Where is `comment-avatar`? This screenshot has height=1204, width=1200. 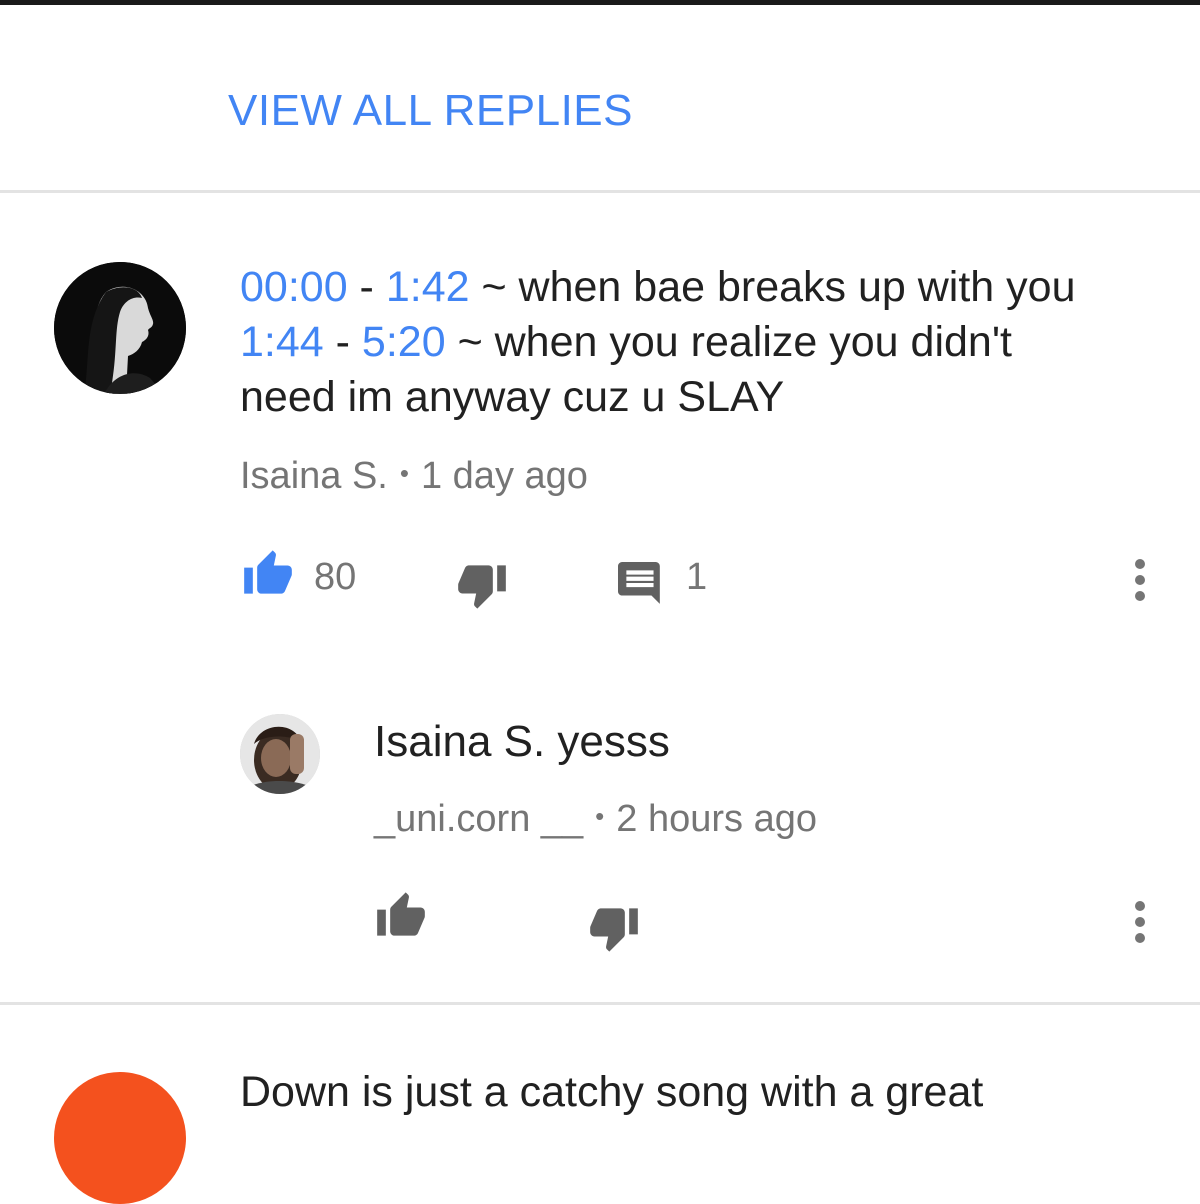
comment-avatar is located at coordinates (120, 328).